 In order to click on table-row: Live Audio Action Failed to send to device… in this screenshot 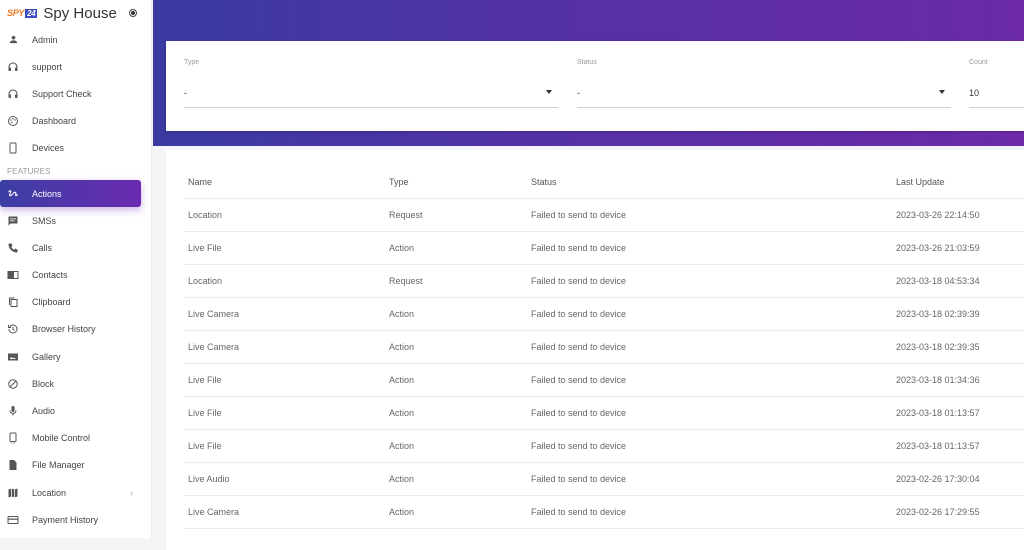, I will do `click(604, 479)`.